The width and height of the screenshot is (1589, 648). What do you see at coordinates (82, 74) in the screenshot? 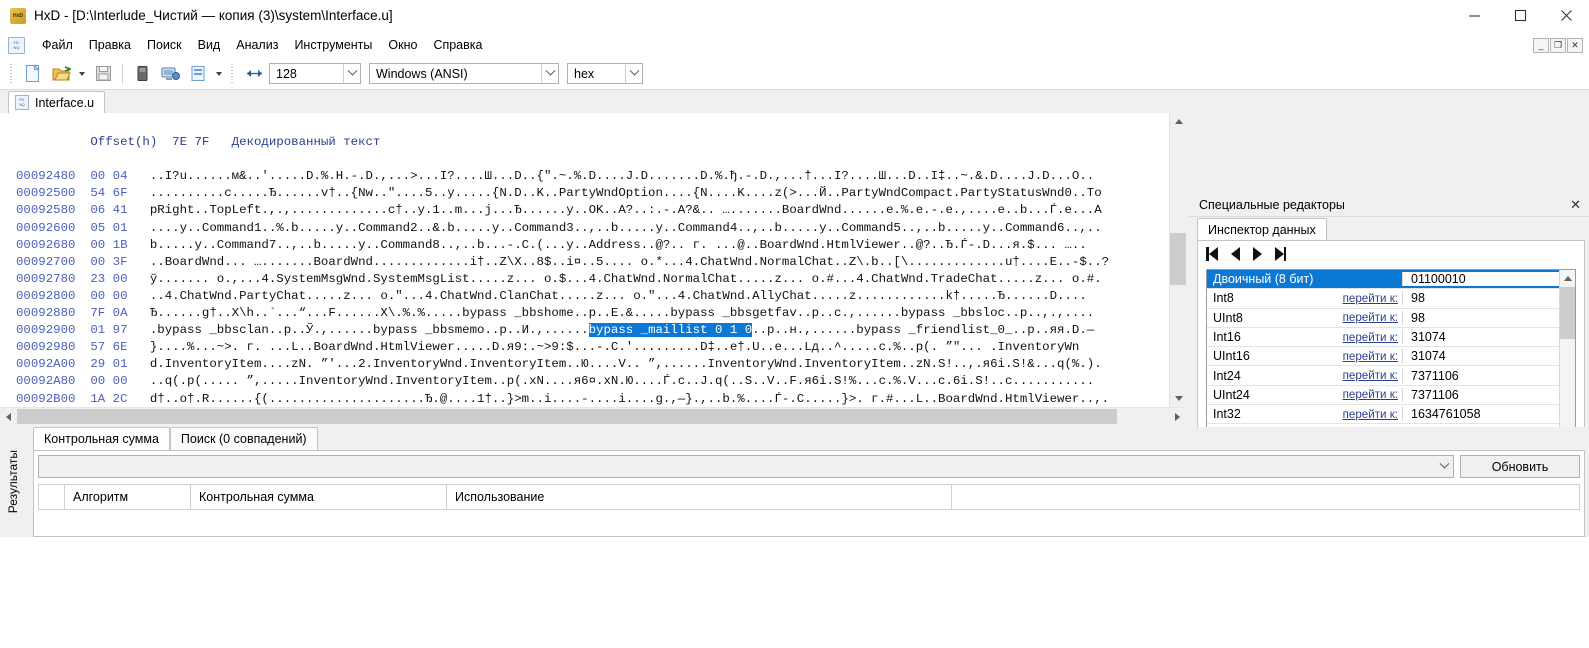
I see `open-dropdown-arrow-icon` at bounding box center [82, 74].